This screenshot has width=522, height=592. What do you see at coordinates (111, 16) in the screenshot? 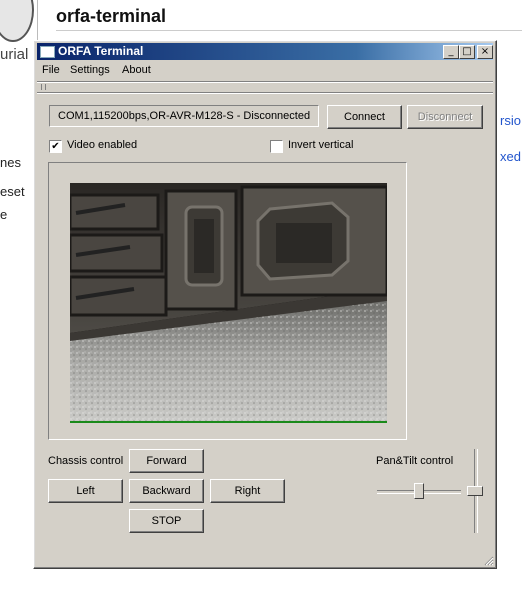
I see `page-title: orfa-terminal` at bounding box center [111, 16].